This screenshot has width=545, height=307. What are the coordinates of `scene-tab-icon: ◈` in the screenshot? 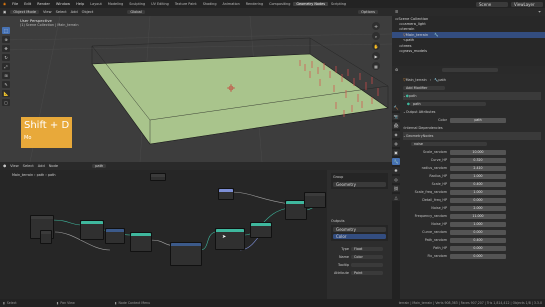 It's located at (396, 134).